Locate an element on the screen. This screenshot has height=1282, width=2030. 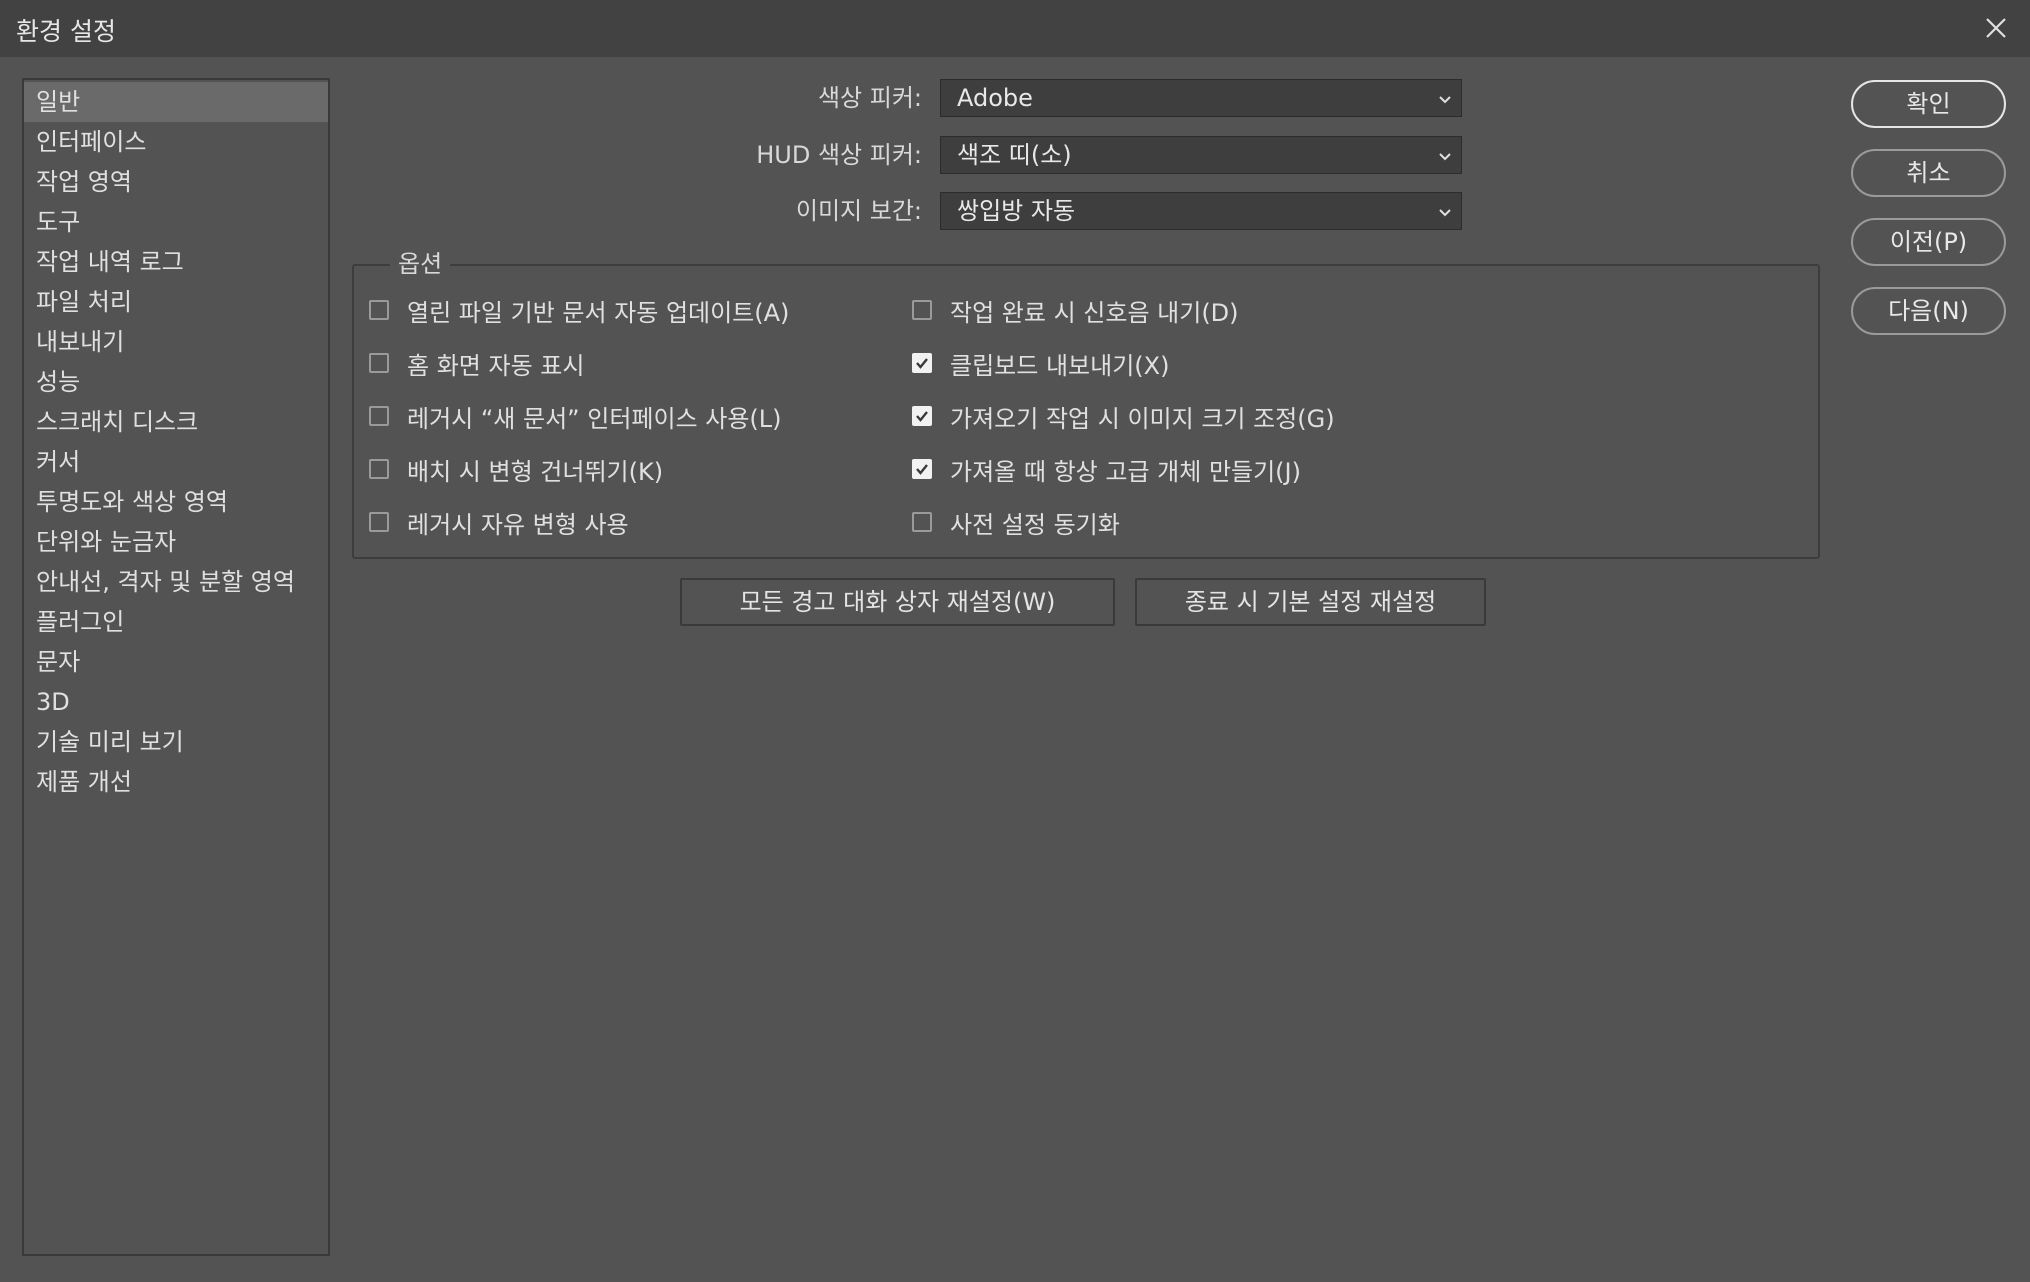
reset-preferences-on-quit-button: 종료 시 기본 설정 재설정 is located at coordinates (1310, 602).